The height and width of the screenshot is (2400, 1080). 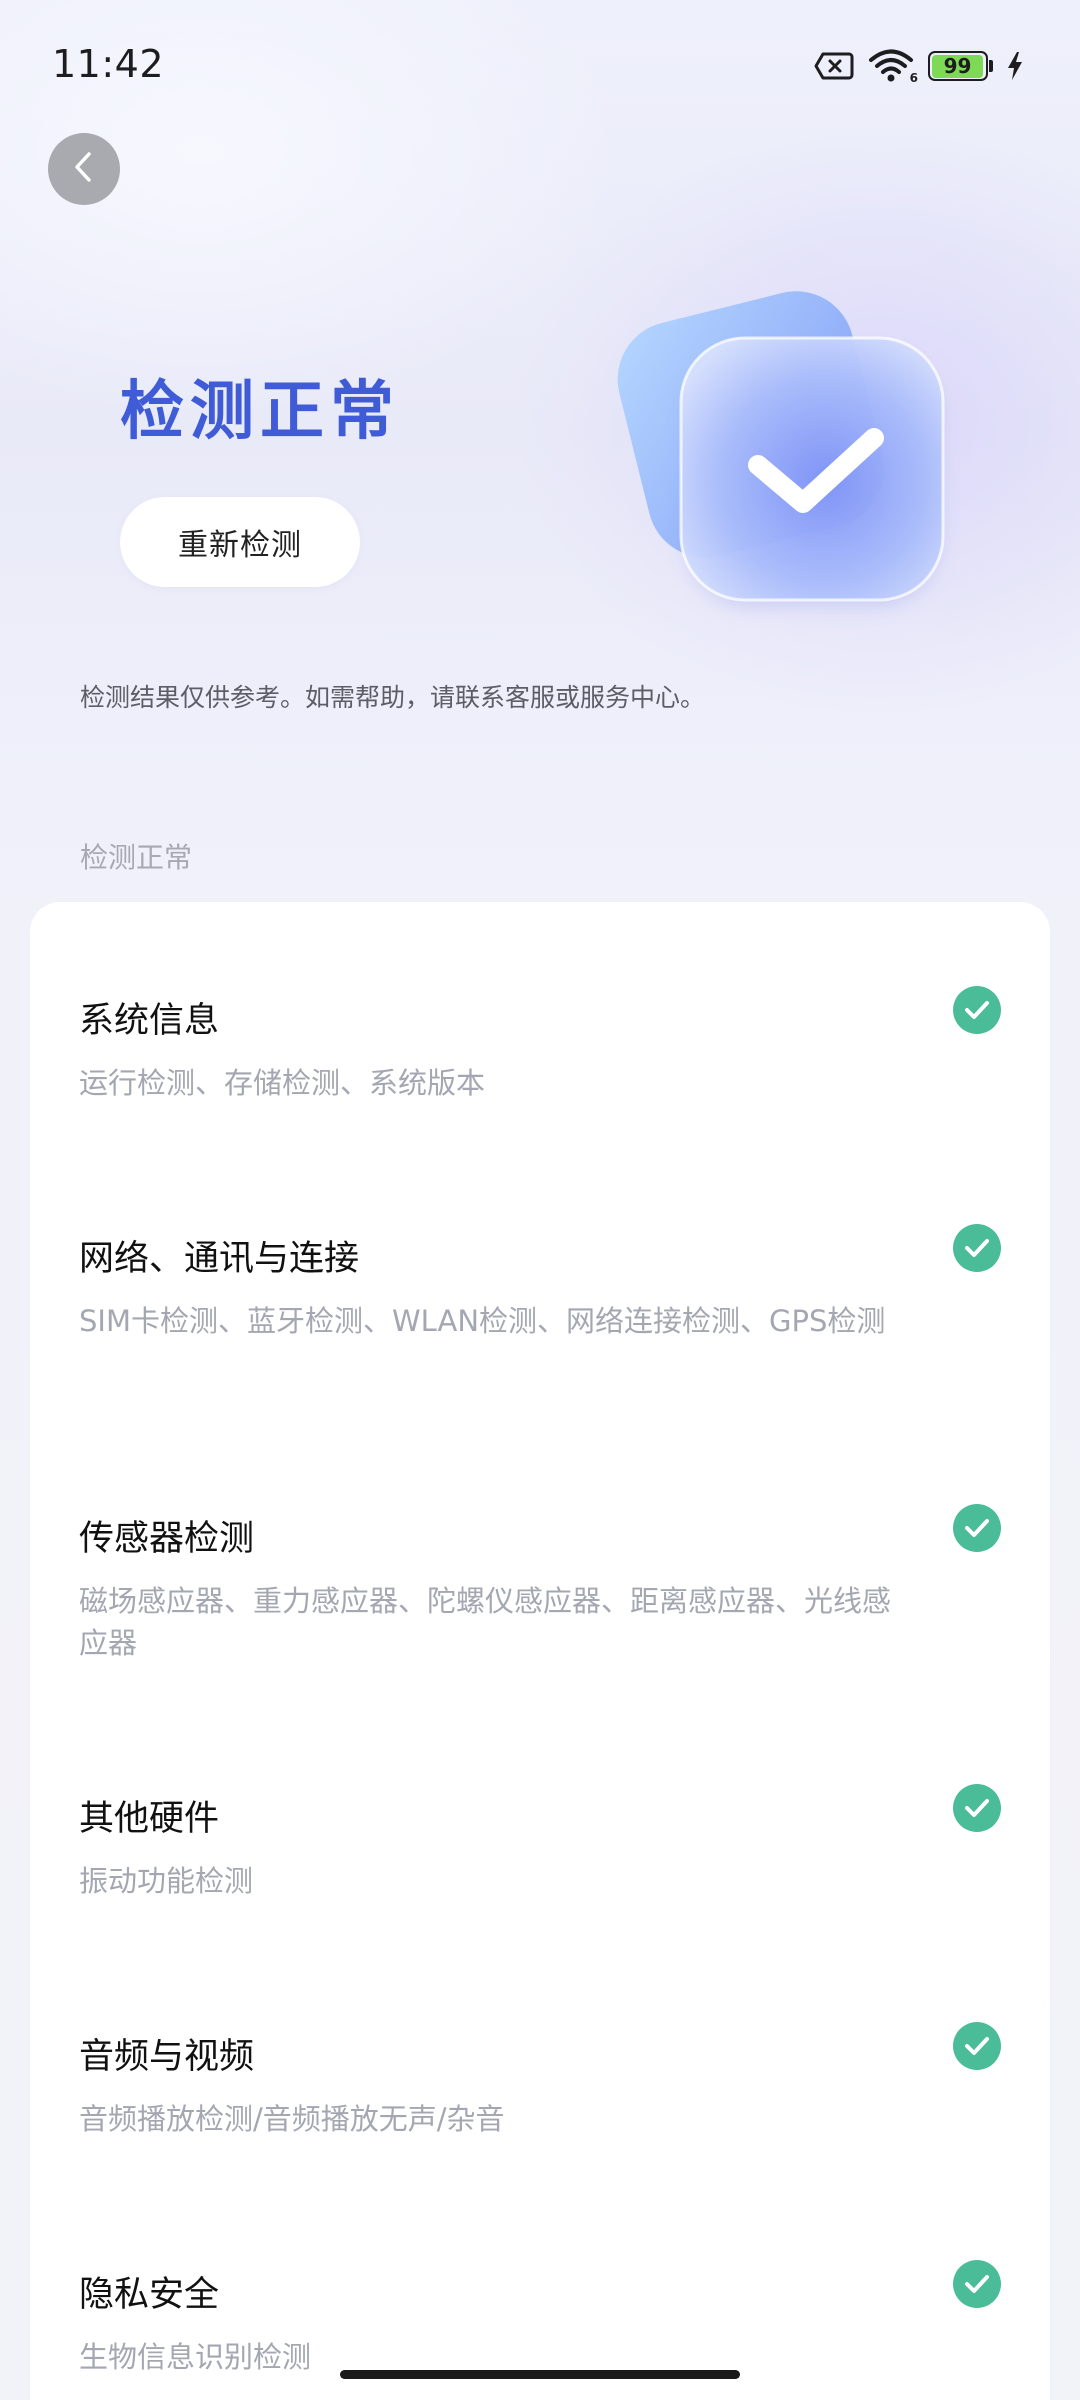 I want to click on item-title: 网络、通讯与连接, so click(x=219, y=1259).